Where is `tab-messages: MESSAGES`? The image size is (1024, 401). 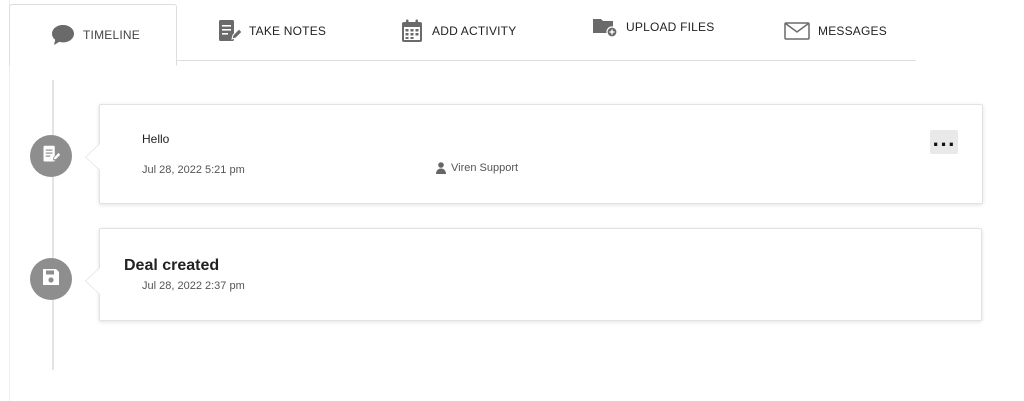 tab-messages: MESSAGES is located at coordinates (835, 30).